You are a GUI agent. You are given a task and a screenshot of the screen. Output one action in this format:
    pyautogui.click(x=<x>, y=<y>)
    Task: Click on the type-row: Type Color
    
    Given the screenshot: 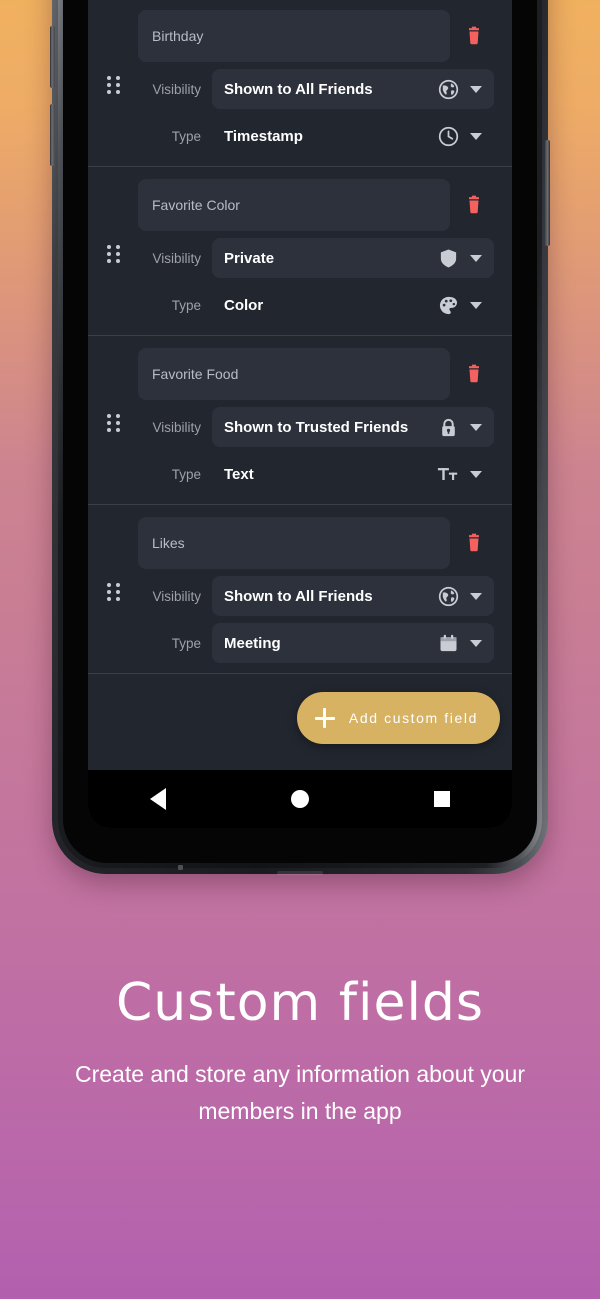 What is the action you would take?
    pyautogui.click(x=300, y=305)
    